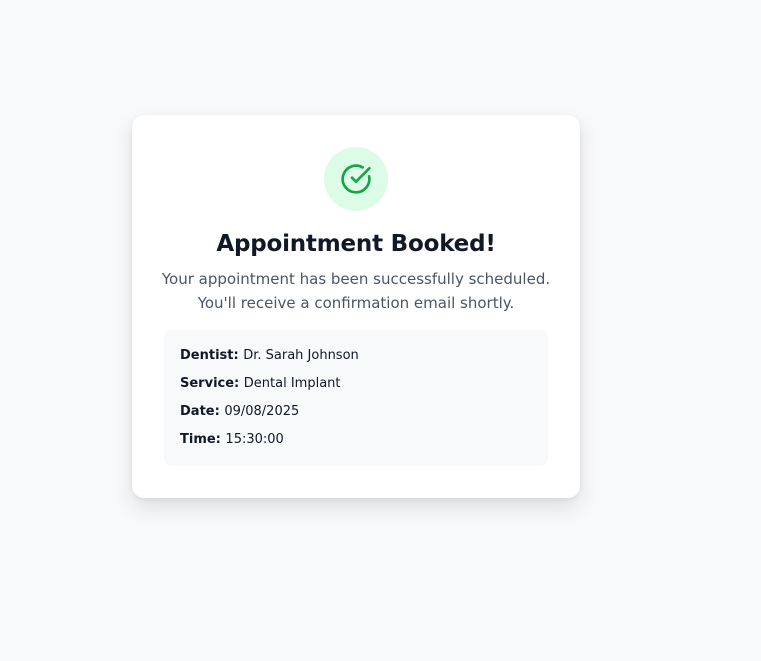 This screenshot has height=661, width=761. I want to click on detail-value: Dr. Sarah Johnson, so click(301, 355).